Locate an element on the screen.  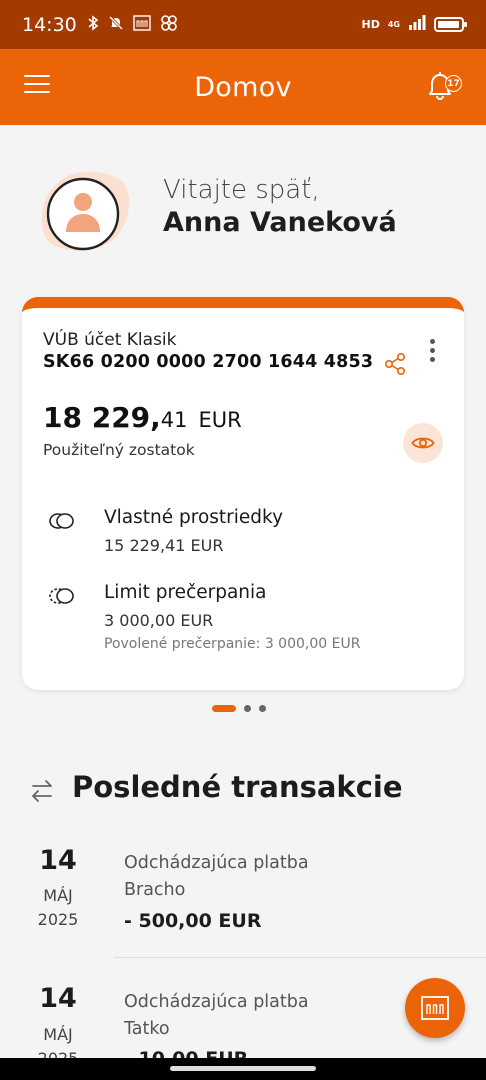
overdraft-title: Limit prečerpania is located at coordinates (185, 592).